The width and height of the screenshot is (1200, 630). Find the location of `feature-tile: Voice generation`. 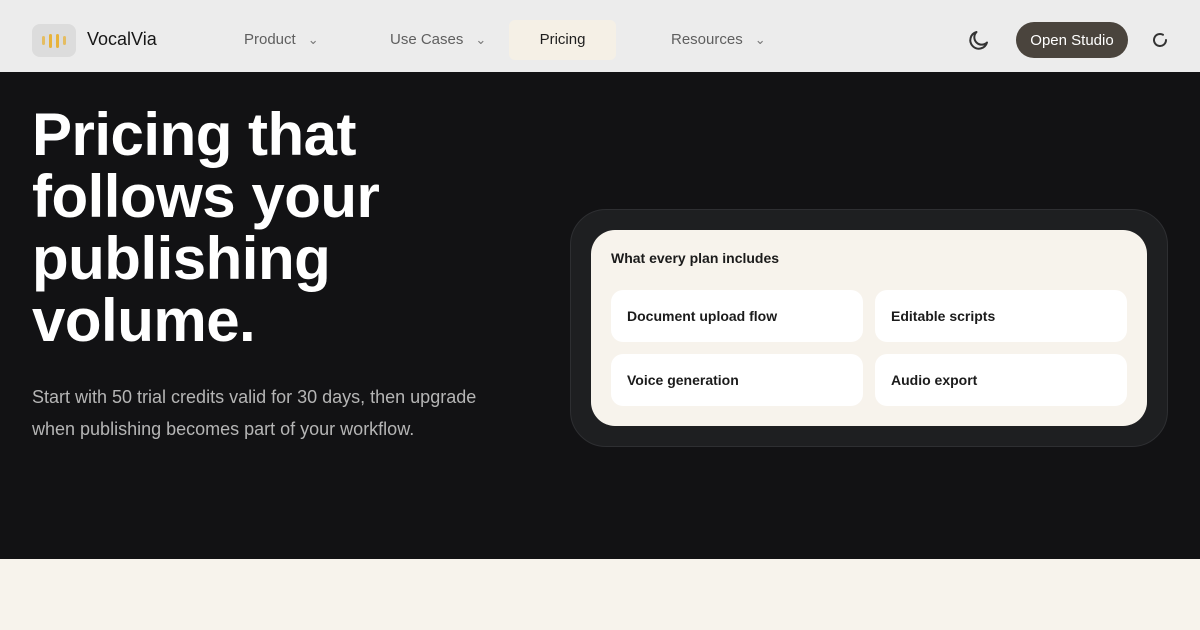

feature-tile: Voice generation is located at coordinates (737, 380).